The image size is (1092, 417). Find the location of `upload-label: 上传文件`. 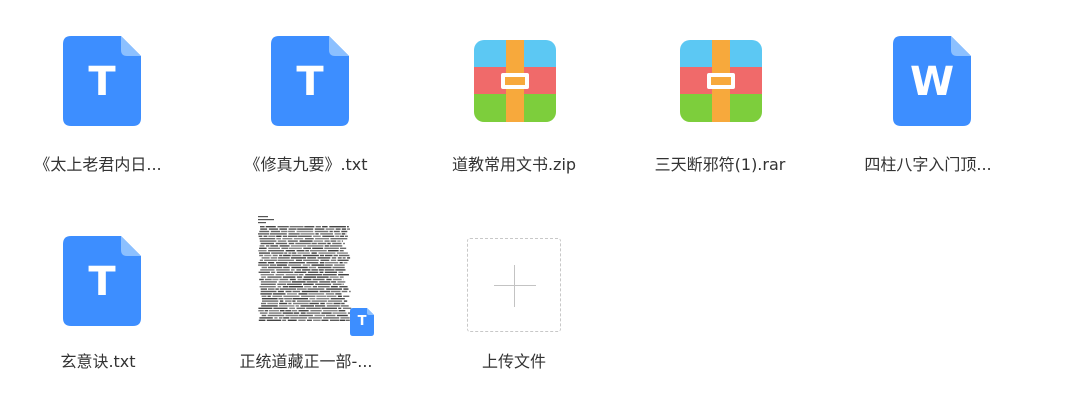

upload-label: 上传文件 is located at coordinates (513, 361).